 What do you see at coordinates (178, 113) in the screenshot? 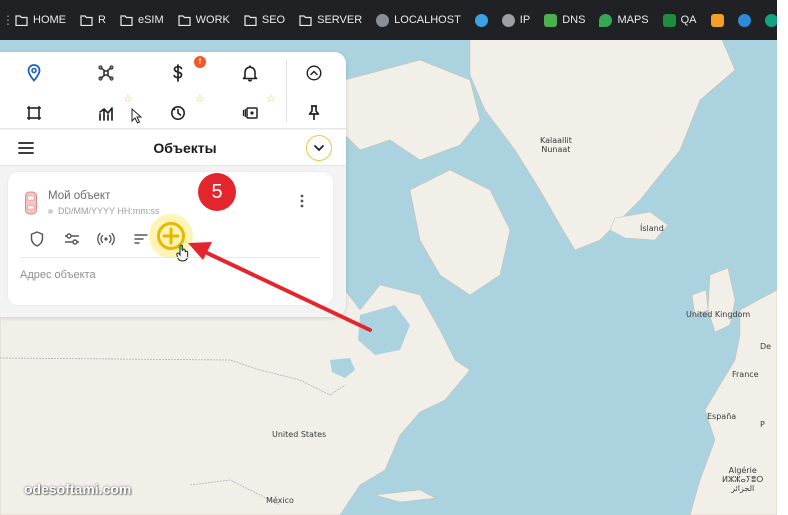
I see `history-clock-icon` at bounding box center [178, 113].